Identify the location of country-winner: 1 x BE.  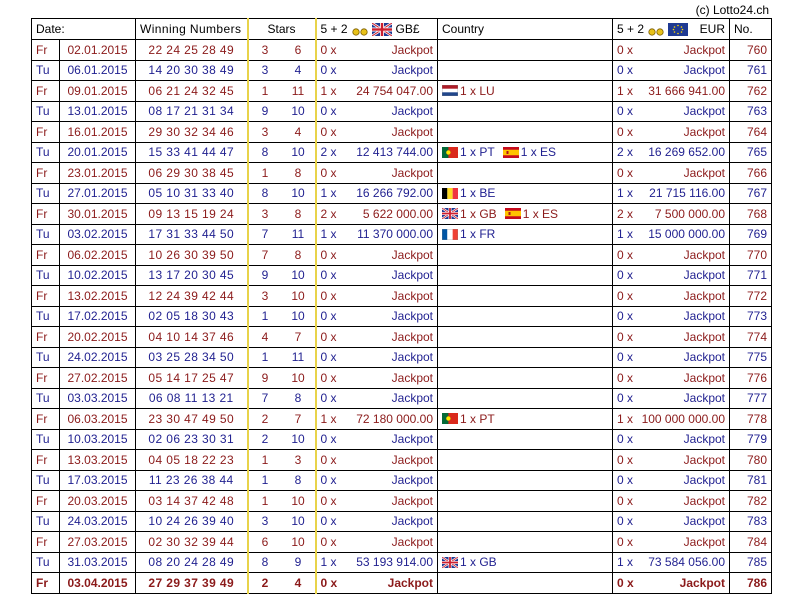
(468, 193).